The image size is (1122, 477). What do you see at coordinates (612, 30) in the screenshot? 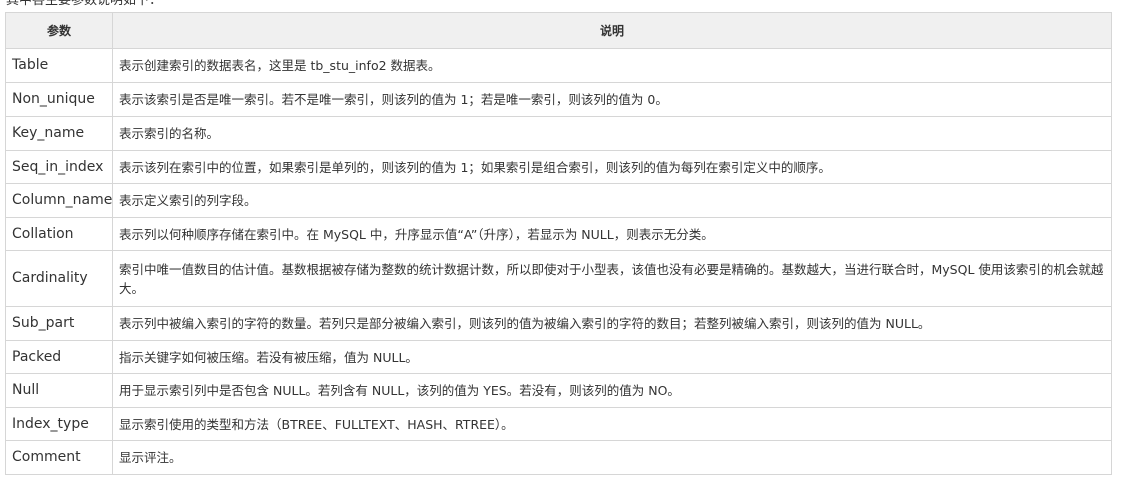
I see `header-desc: 说明` at bounding box center [612, 30].